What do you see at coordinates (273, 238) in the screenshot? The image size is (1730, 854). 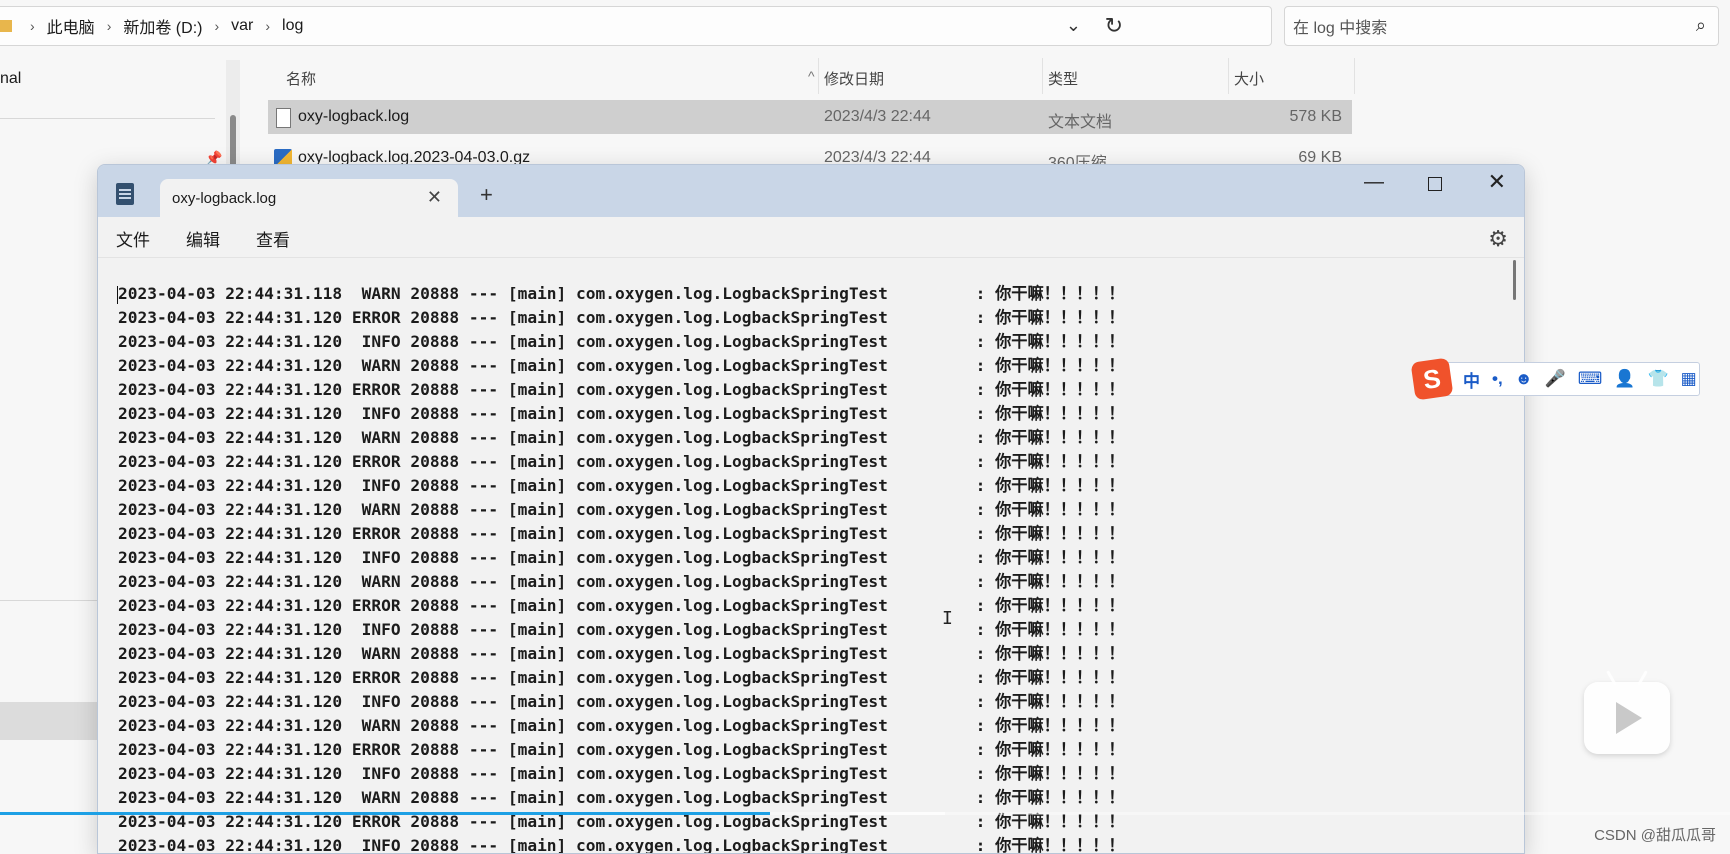 I see `menu-view: 查看` at bounding box center [273, 238].